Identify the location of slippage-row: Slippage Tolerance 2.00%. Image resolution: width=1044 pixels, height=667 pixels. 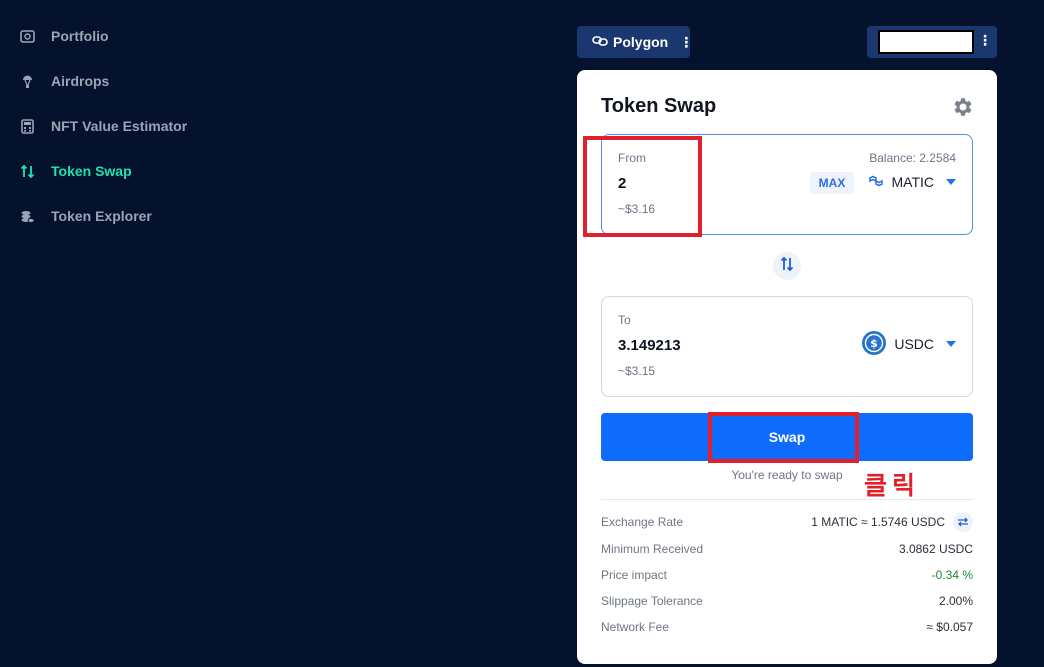
(787, 601).